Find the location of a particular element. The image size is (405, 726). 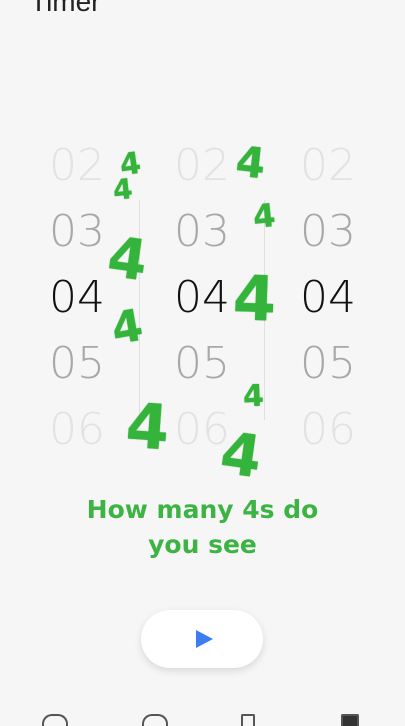

picker-value: 03 is located at coordinates (328, 239).